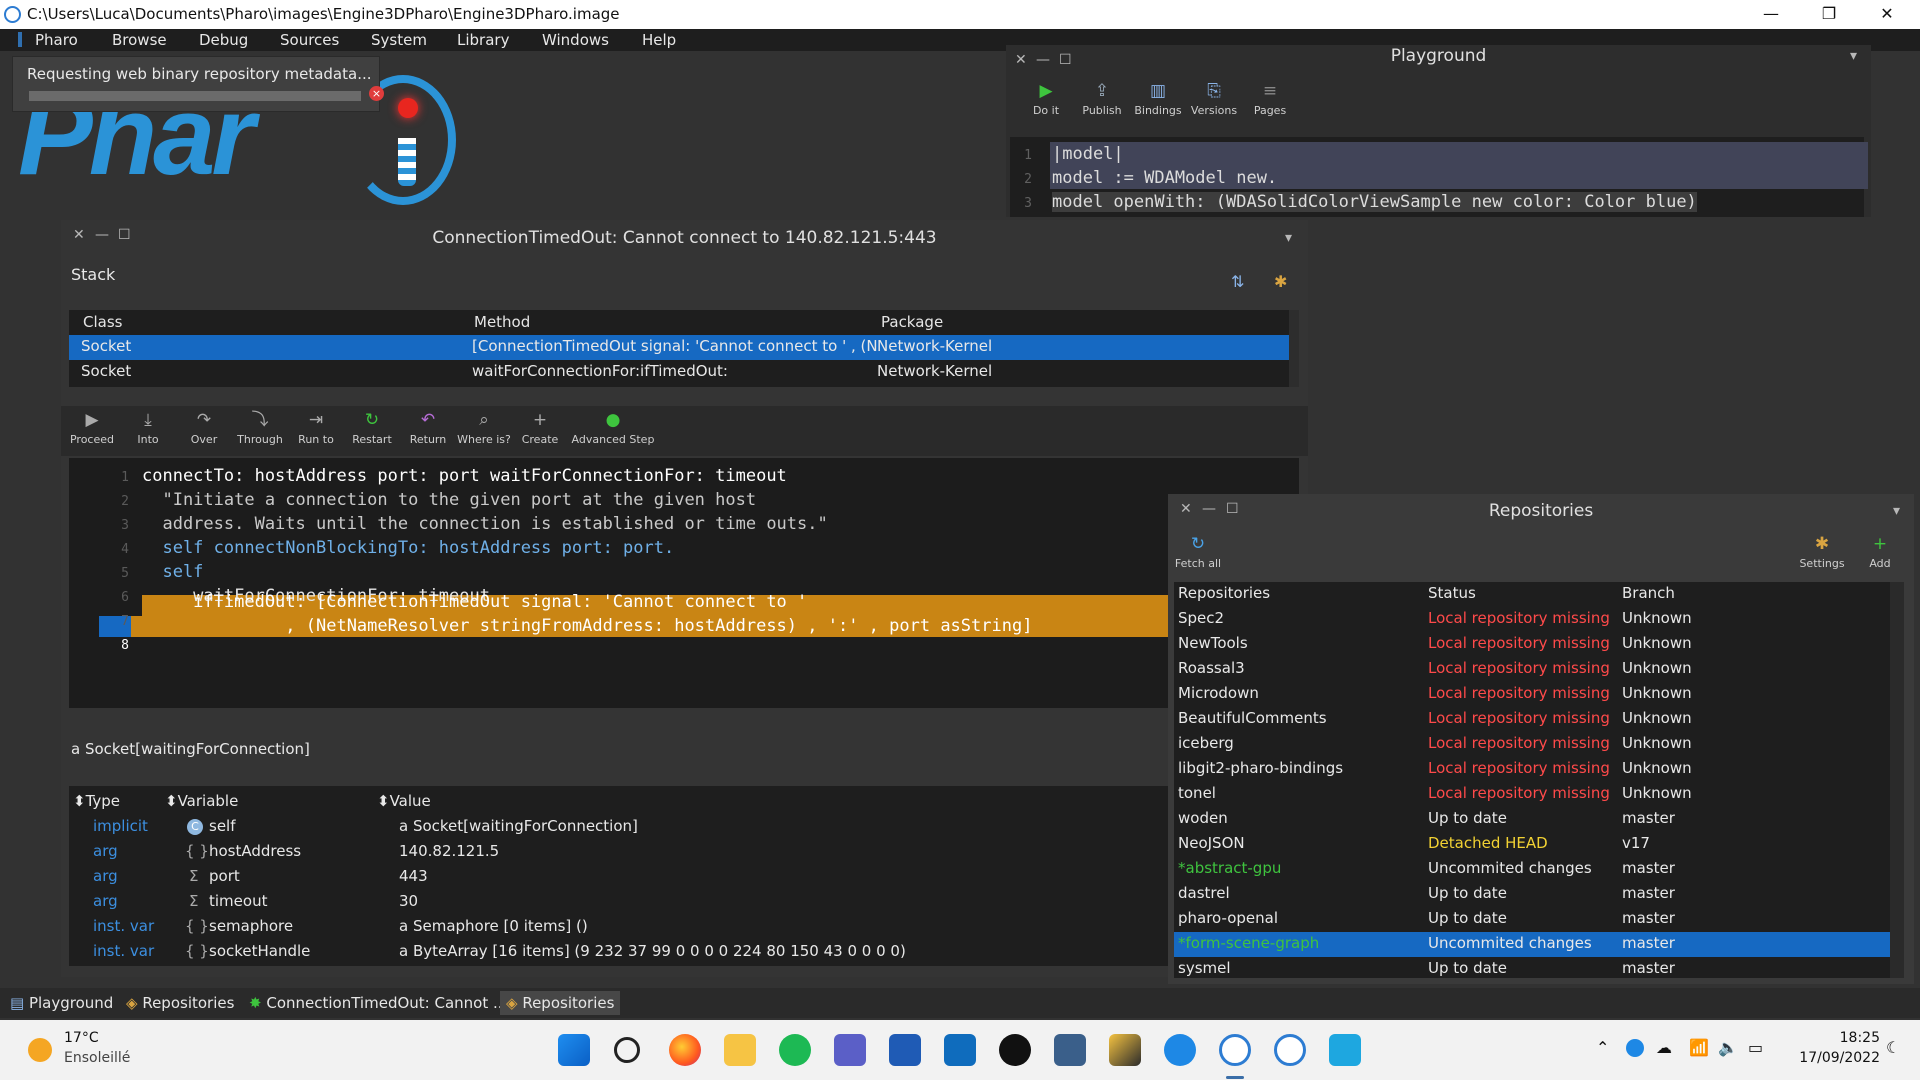 The height and width of the screenshot is (1080, 1920). I want to click on file-explorer-icon, so click(740, 1050).